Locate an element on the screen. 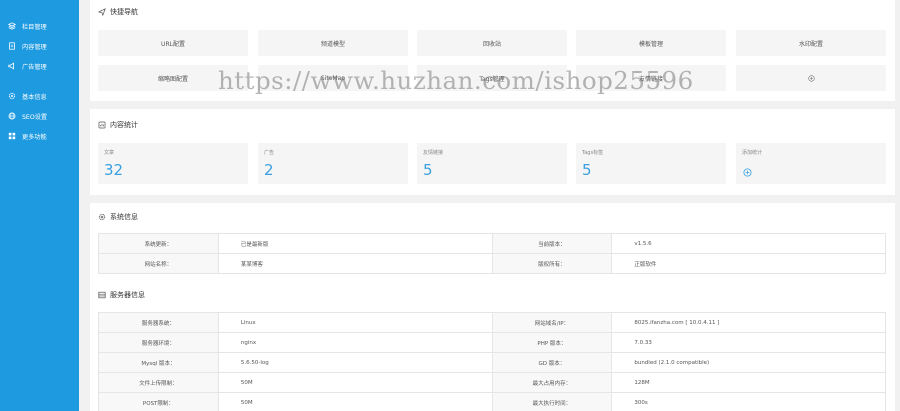 Image resolution: width=900 pixels, height=411 pixels. nav-button-url-config: URL配置 is located at coordinates (173, 43).